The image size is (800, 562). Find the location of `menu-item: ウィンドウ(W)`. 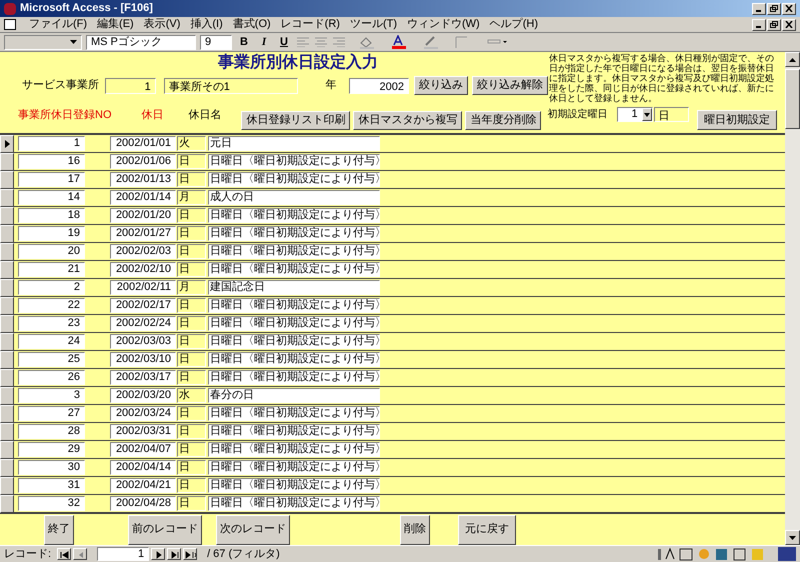

menu-item: ウィンドウ(W) is located at coordinates (443, 24).